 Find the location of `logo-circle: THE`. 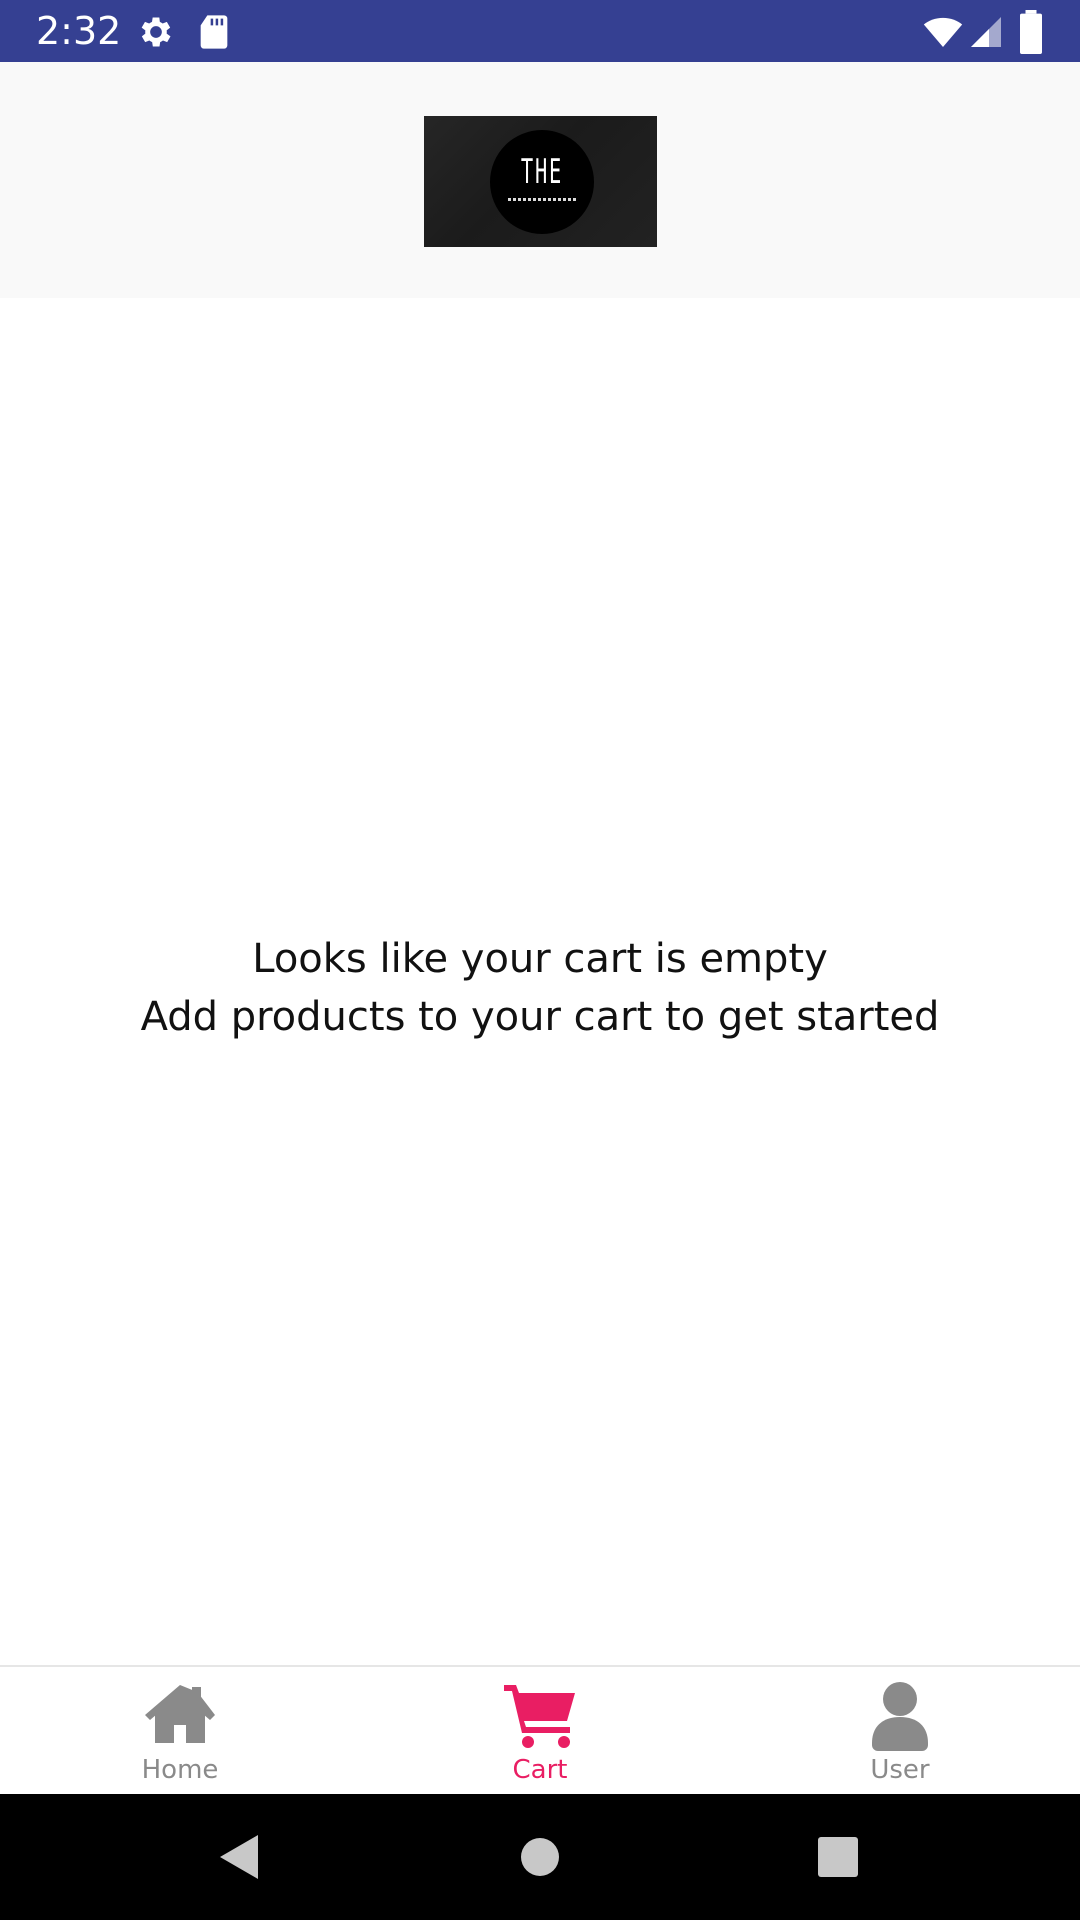

logo-circle: THE is located at coordinates (542, 182).